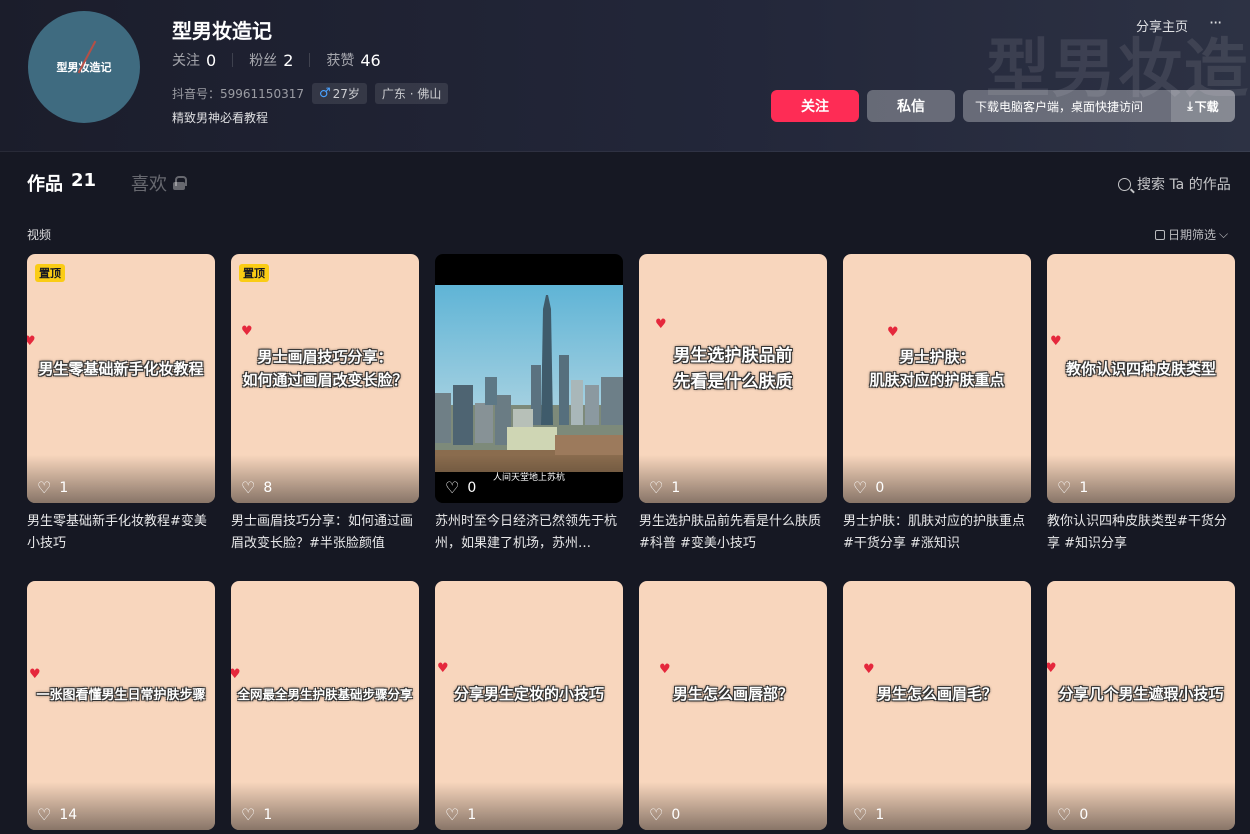 Image resolution: width=1250 pixels, height=834 pixels. What do you see at coordinates (937, 368) in the screenshot?
I see `cover-text: 男士护肤： 肌肤对应的护肤重点` at bounding box center [937, 368].